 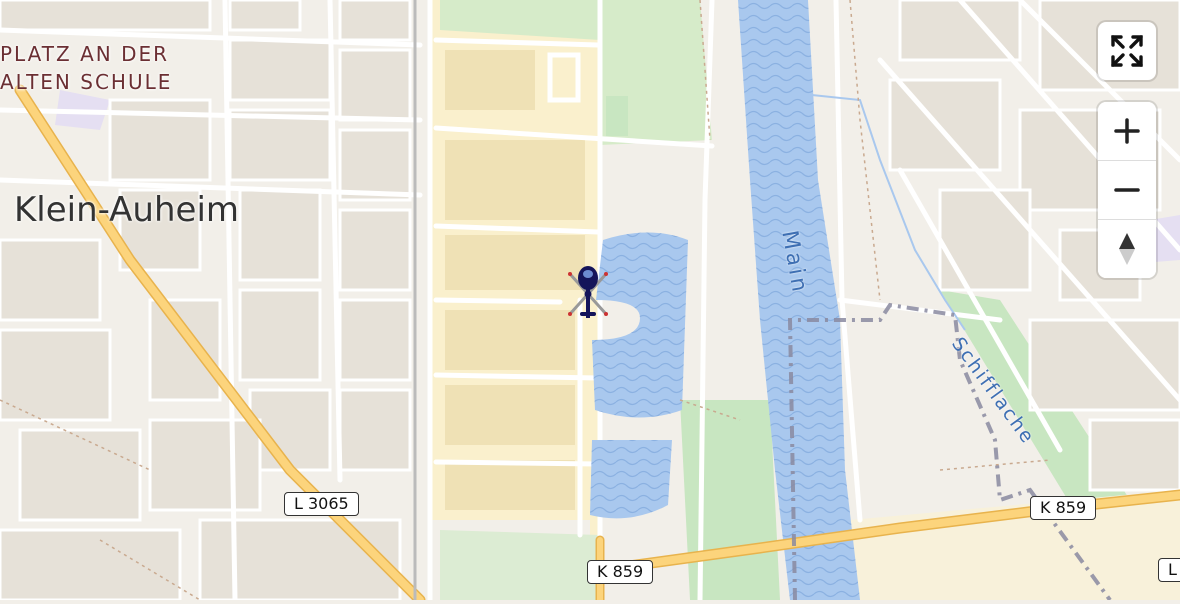 What do you see at coordinates (588, 298) in the screenshot?
I see `helicopter-icon` at bounding box center [588, 298].